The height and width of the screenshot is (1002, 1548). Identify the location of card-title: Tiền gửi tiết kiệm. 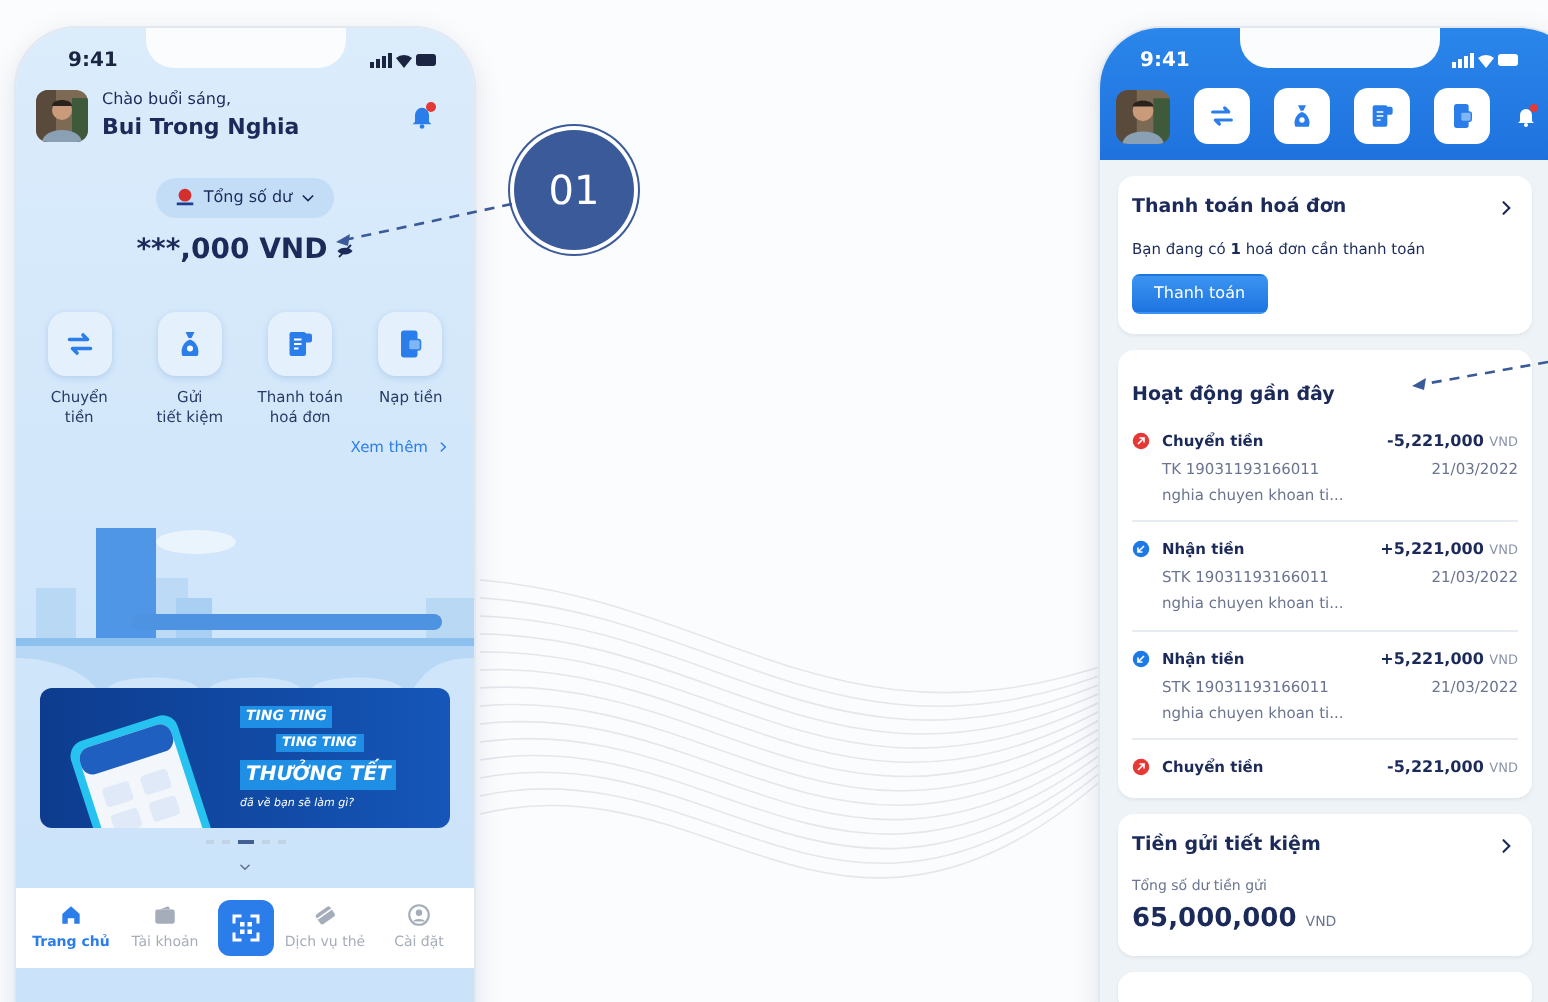
(1226, 845).